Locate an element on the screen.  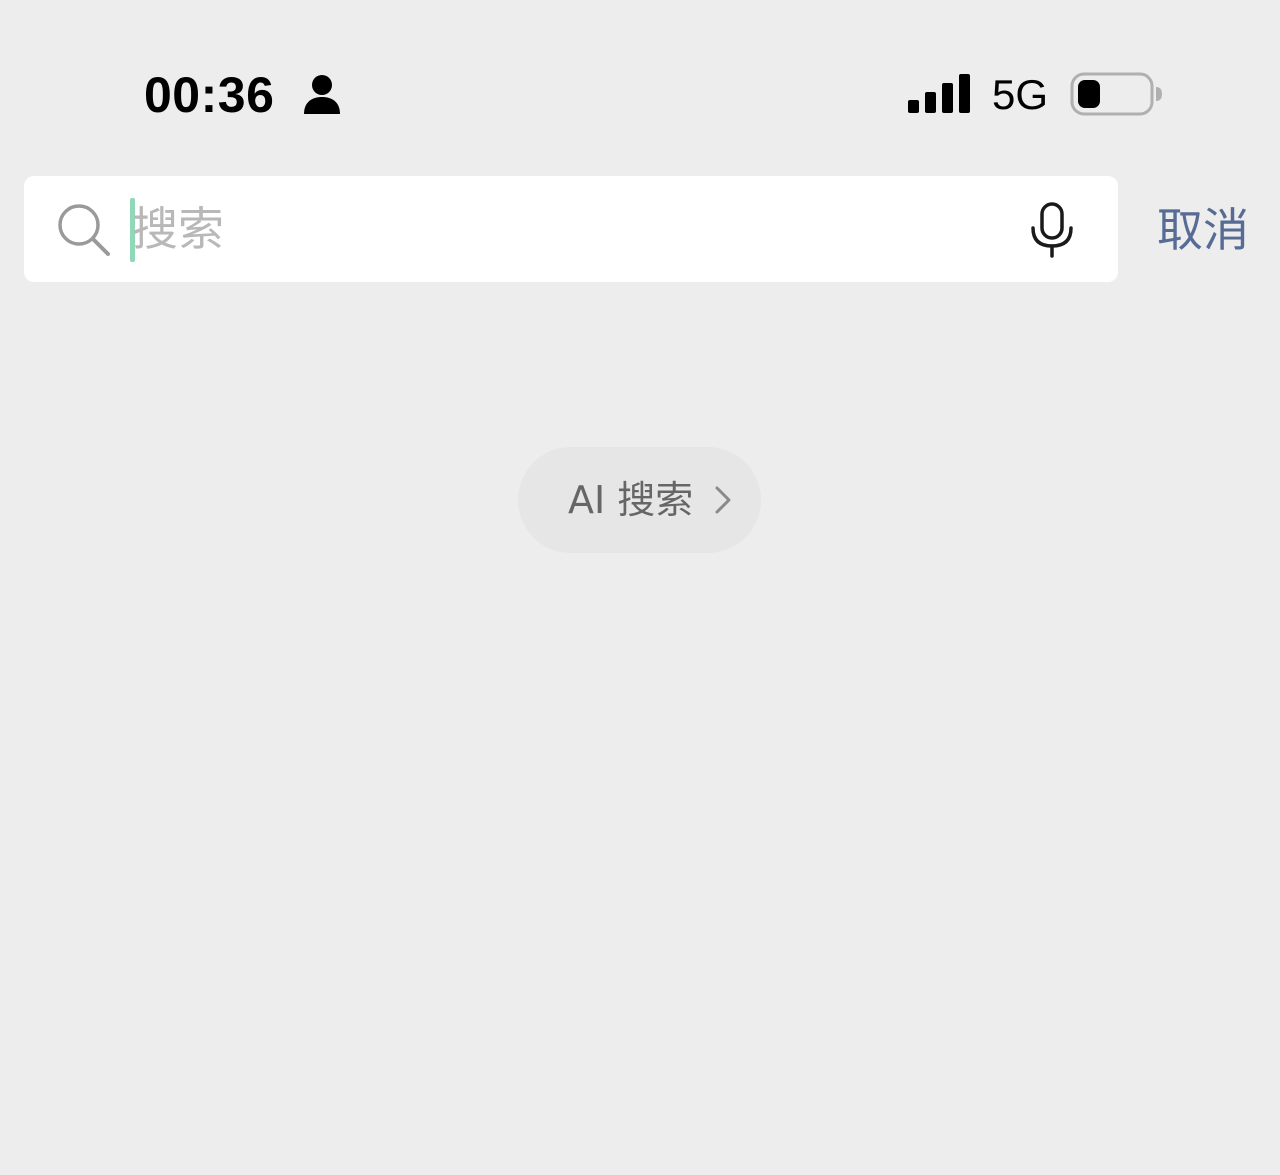
search-bar is located at coordinates (571, 229).